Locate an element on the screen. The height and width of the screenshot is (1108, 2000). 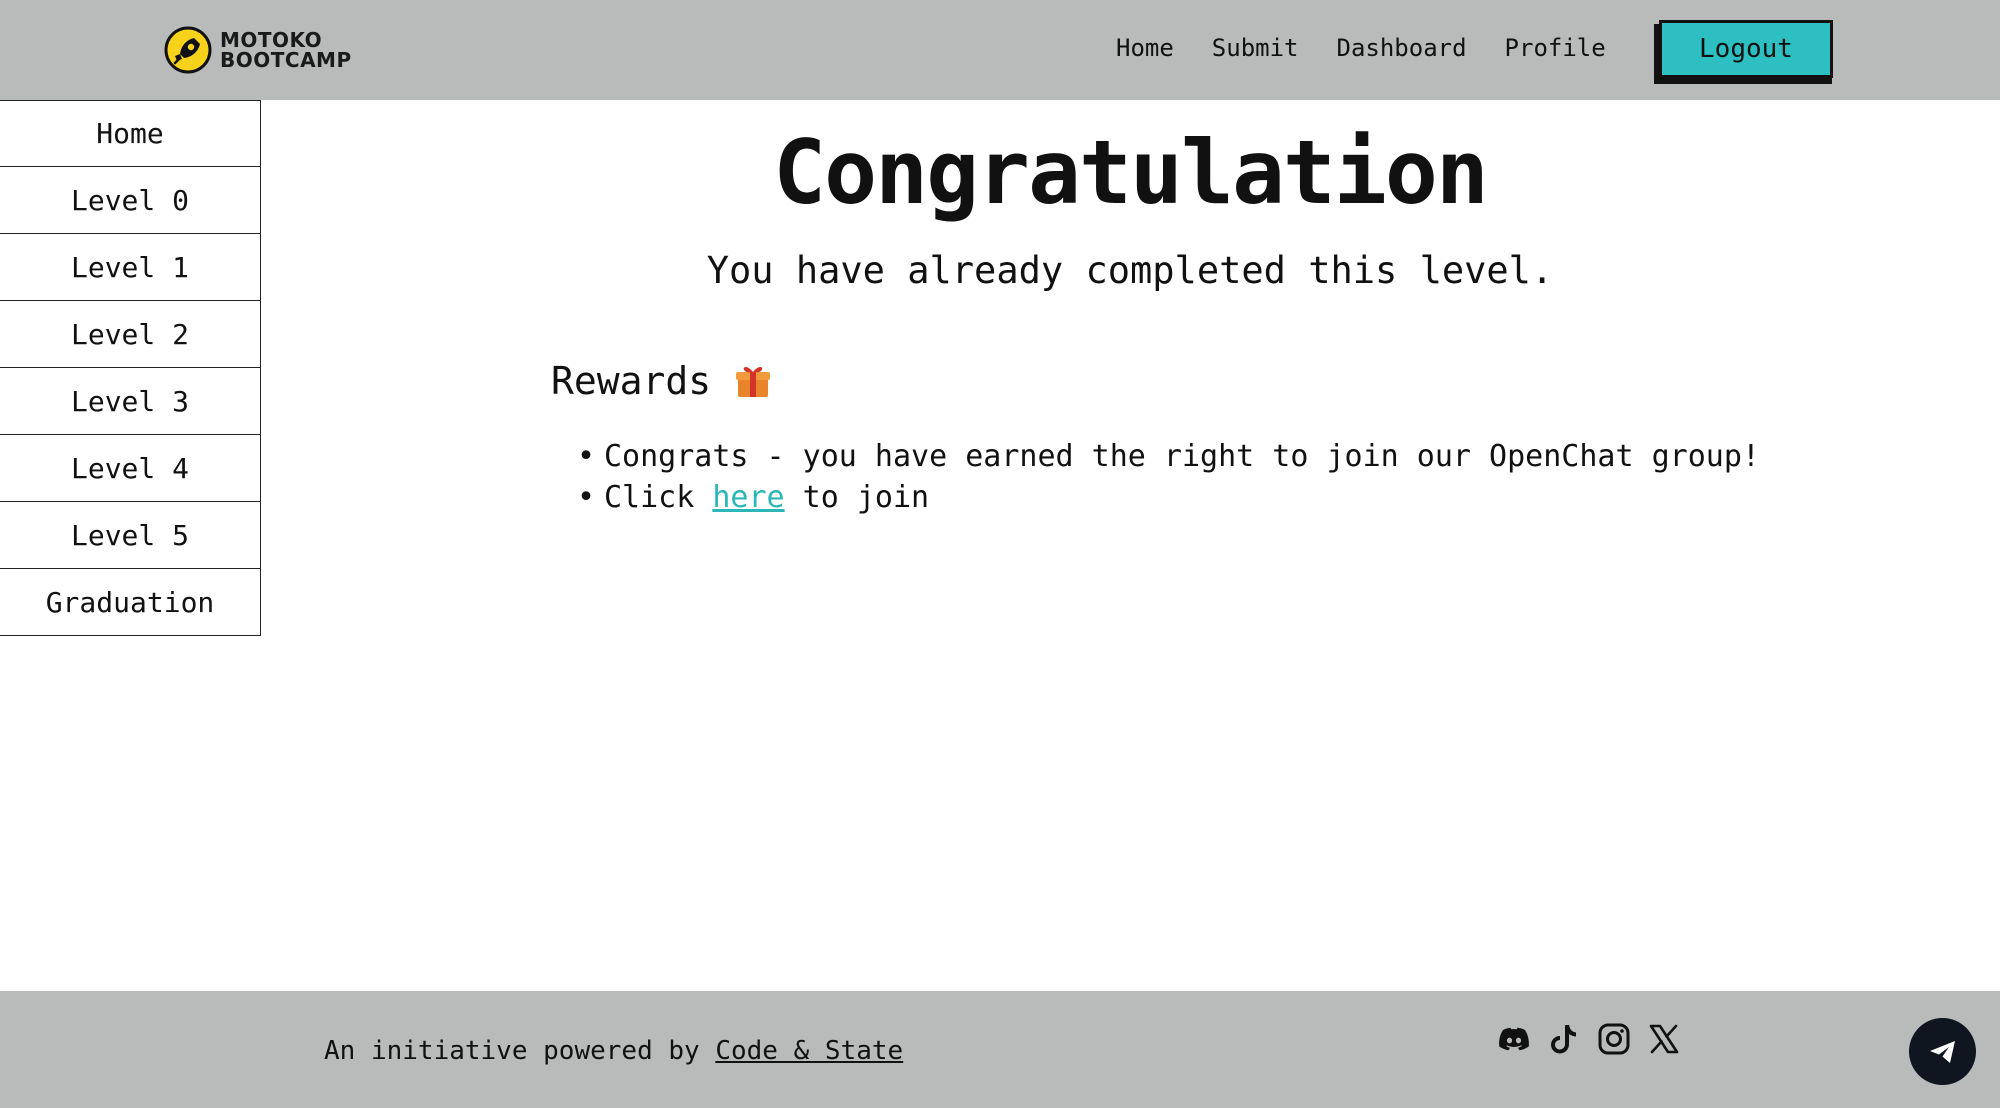
top-nav: Home Submit Dashboard Profile is located at coordinates (1361, 48).